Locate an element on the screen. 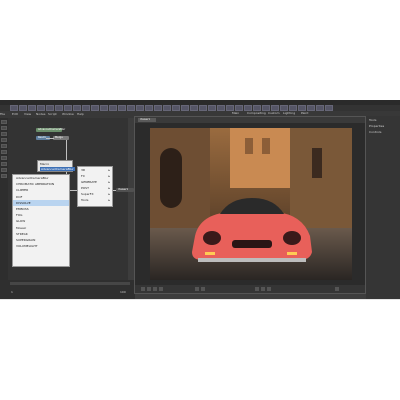  context-menu-value: AdvancedCameraBlur is located at coordinates (57, 169).